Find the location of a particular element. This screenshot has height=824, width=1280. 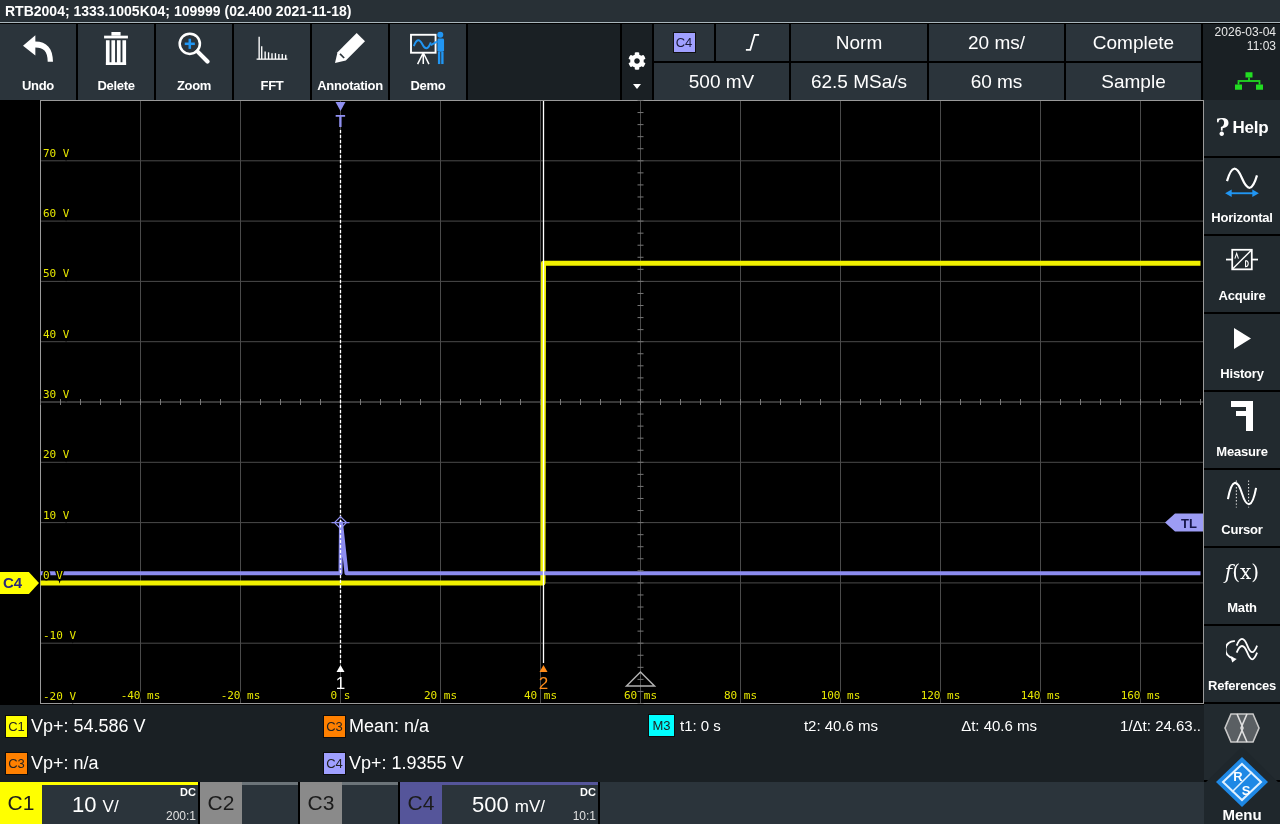

axis-tick-label: 120 ms is located at coordinates (940, 695).